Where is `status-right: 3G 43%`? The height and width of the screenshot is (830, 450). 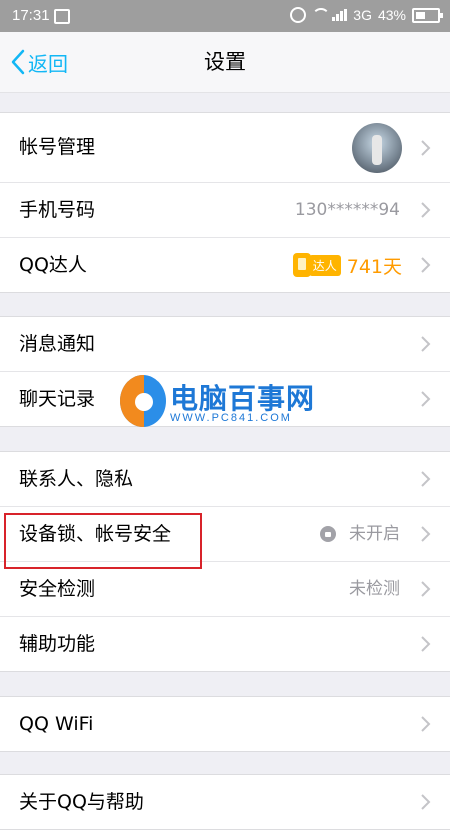
status-right: 3G 43% is located at coordinates (366, 15).